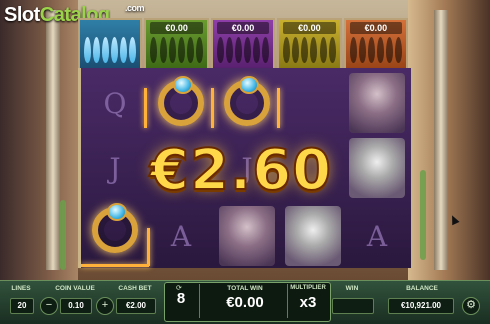 The width and height of the screenshot is (490, 324). I want to click on pot-yellow-value: €0.00, so click(309, 28).